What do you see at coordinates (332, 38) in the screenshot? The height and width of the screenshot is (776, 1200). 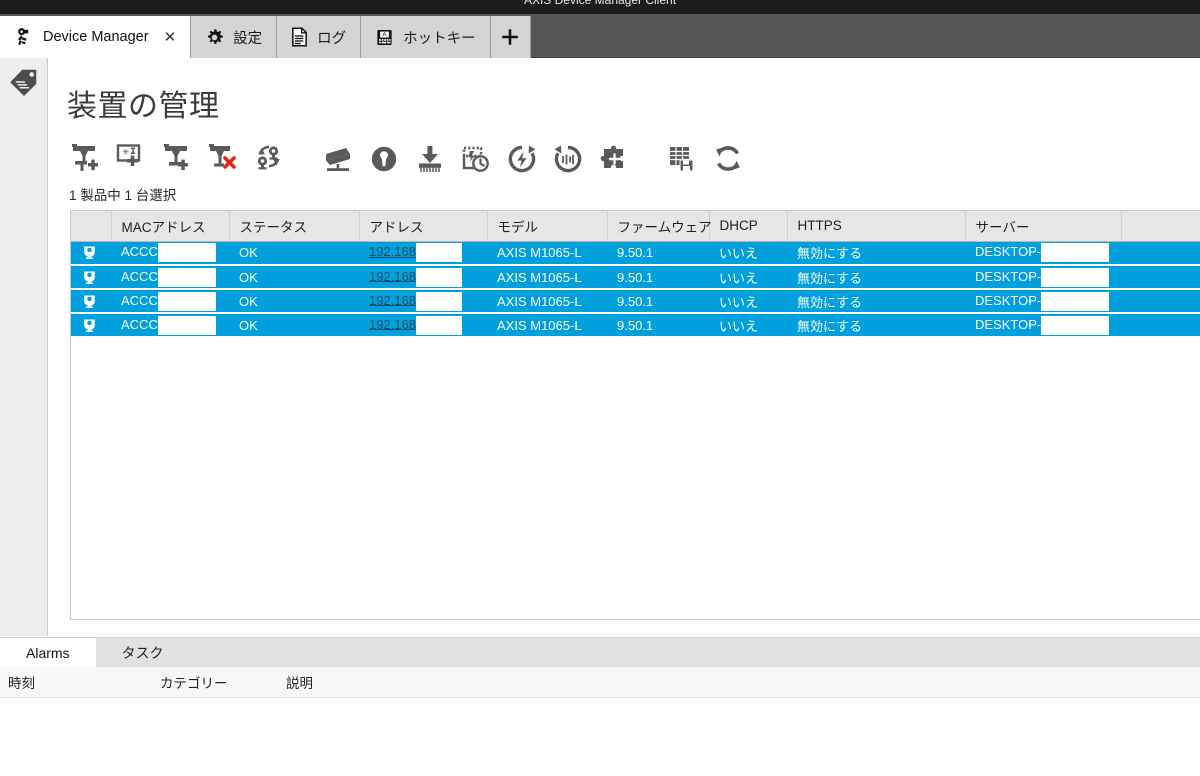 I see `tab-label: ログ` at bounding box center [332, 38].